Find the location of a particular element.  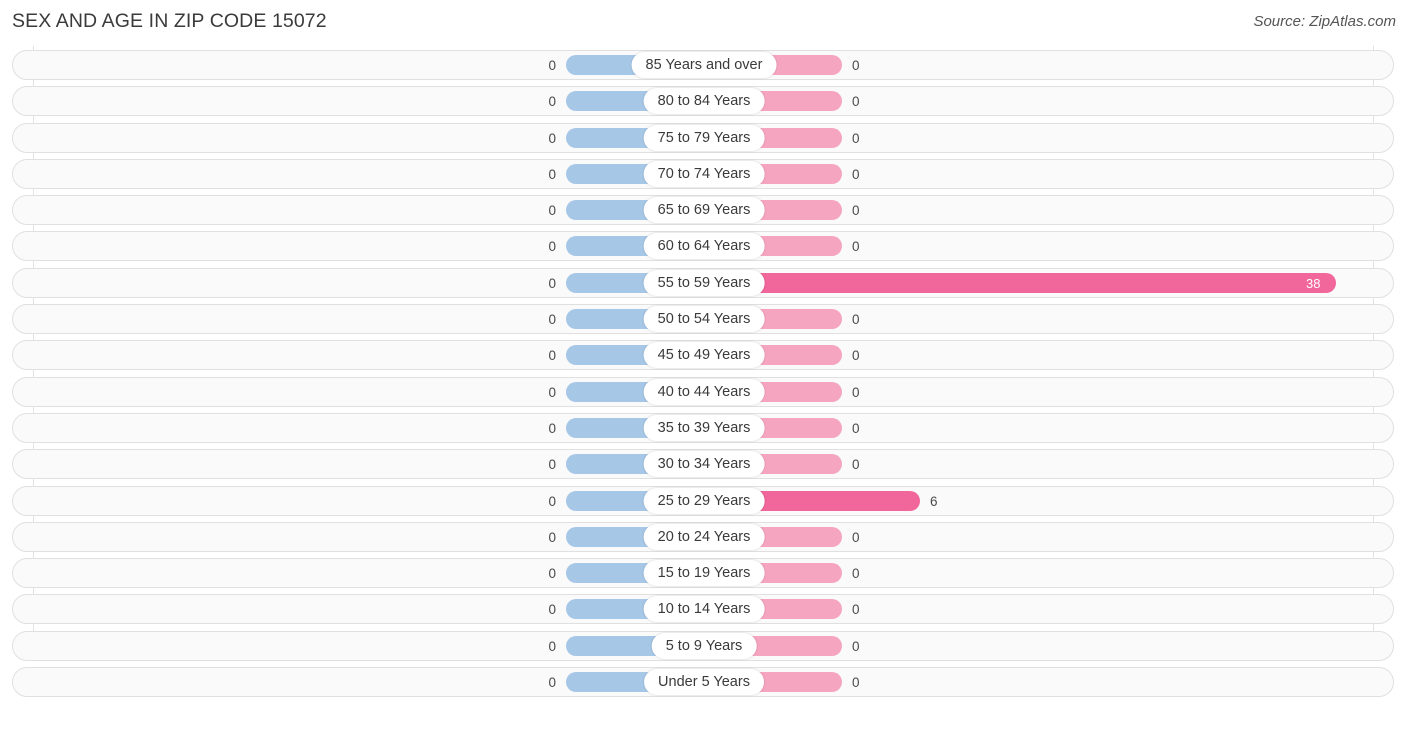

age-group-label: 15 to 19 Years is located at coordinates (704, 573).